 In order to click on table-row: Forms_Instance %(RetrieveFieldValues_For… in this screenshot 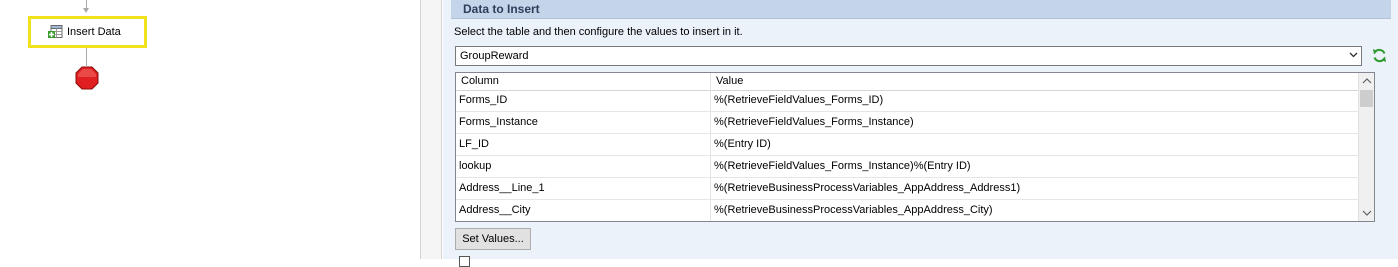, I will do `click(913, 123)`.